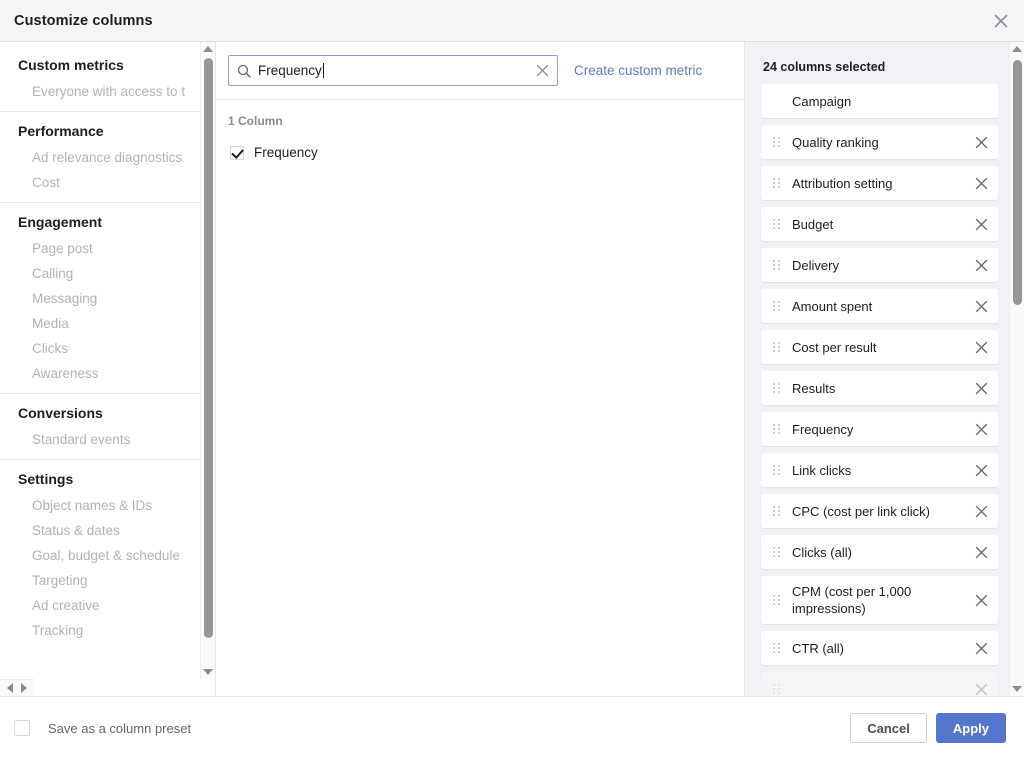  I want to click on scroll-left-icon, so click(10, 688).